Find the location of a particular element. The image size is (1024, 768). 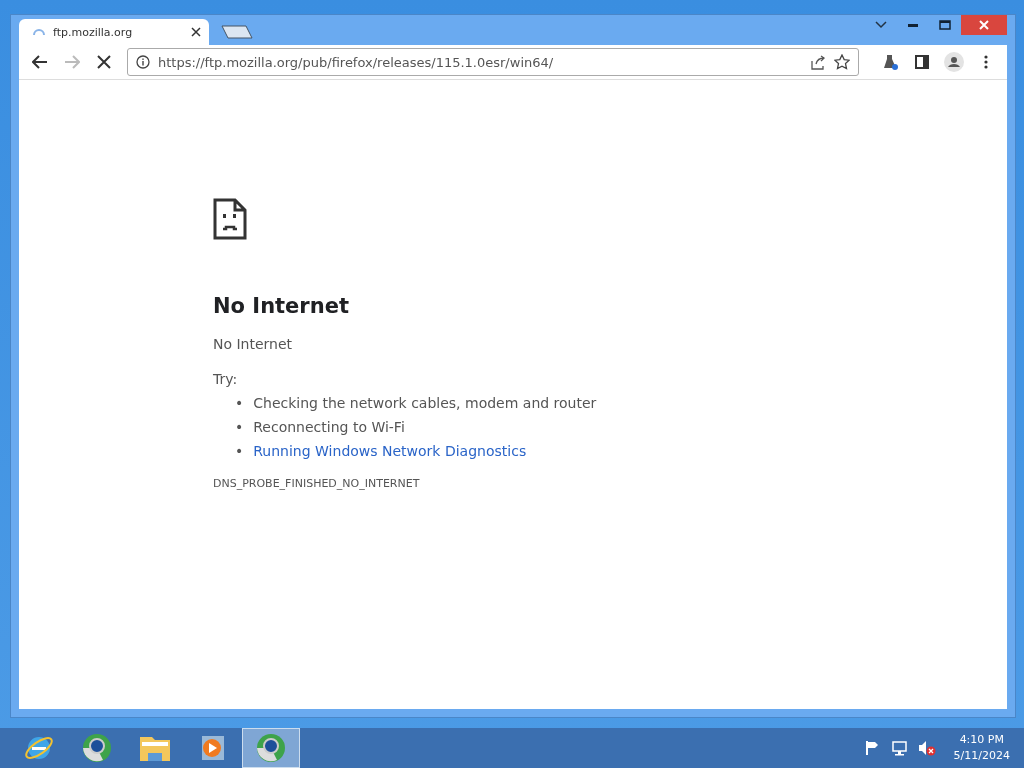

profile-avatar-icon is located at coordinates (954, 62).